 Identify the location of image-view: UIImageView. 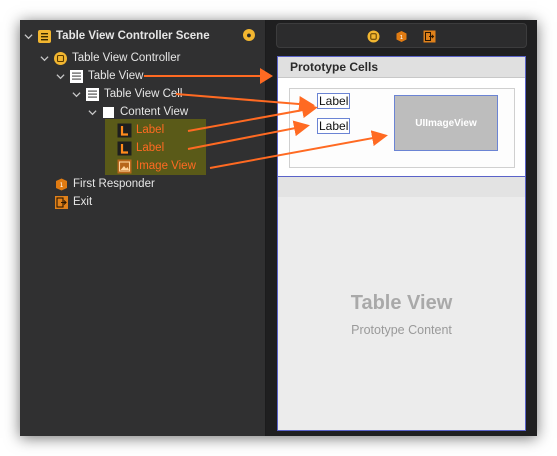
(446, 123).